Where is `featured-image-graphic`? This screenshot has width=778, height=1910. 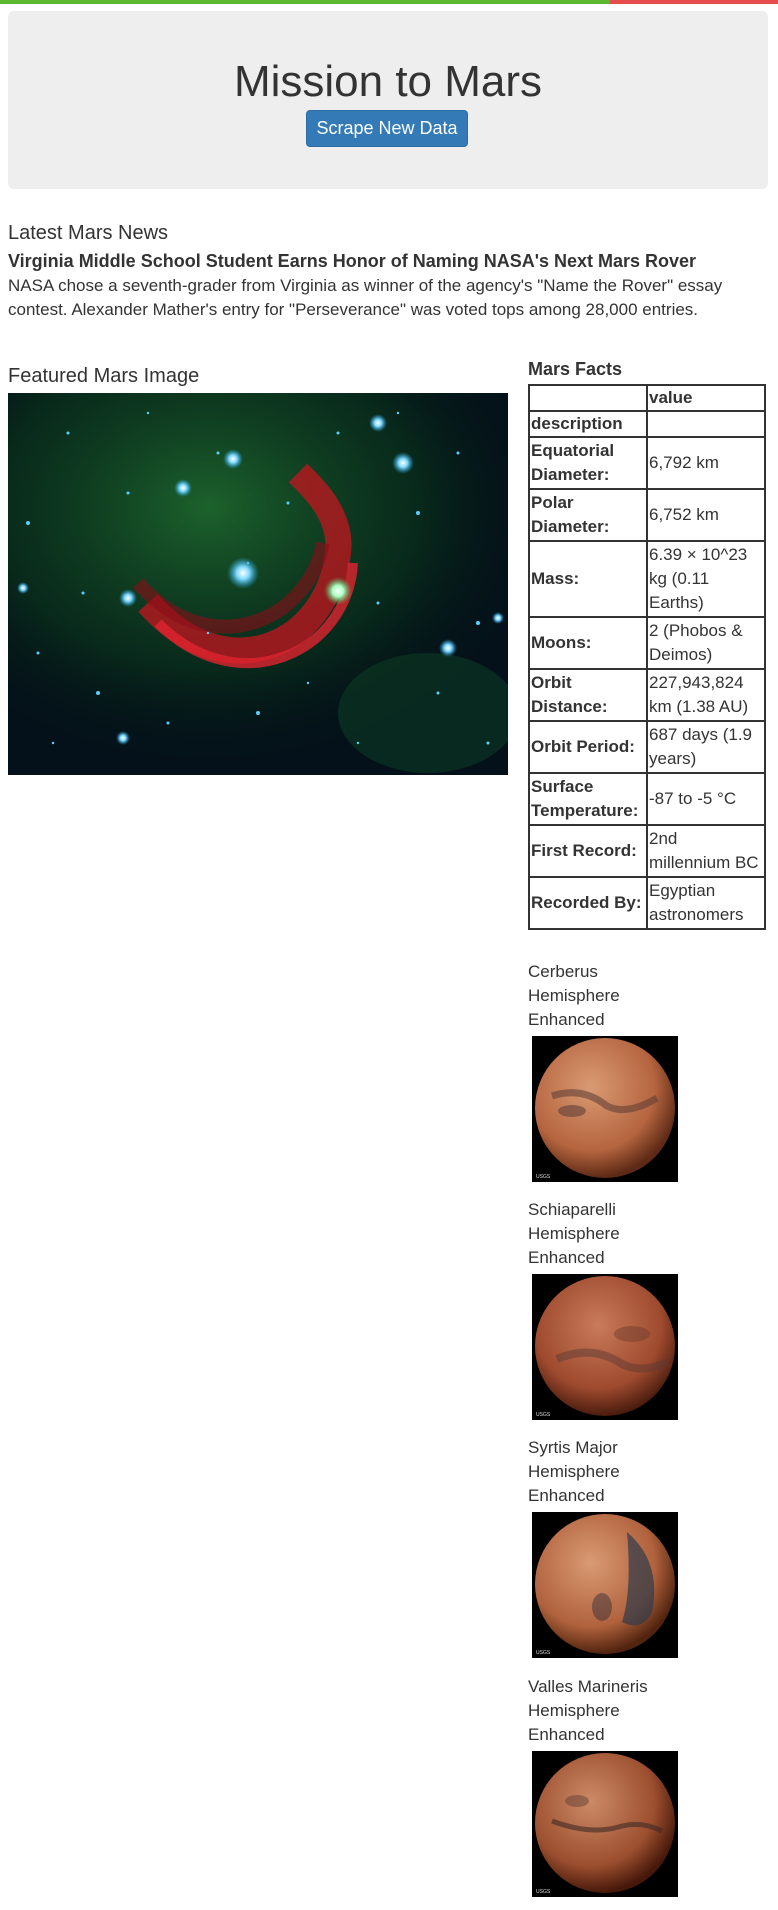
featured-image-graphic is located at coordinates (258, 584).